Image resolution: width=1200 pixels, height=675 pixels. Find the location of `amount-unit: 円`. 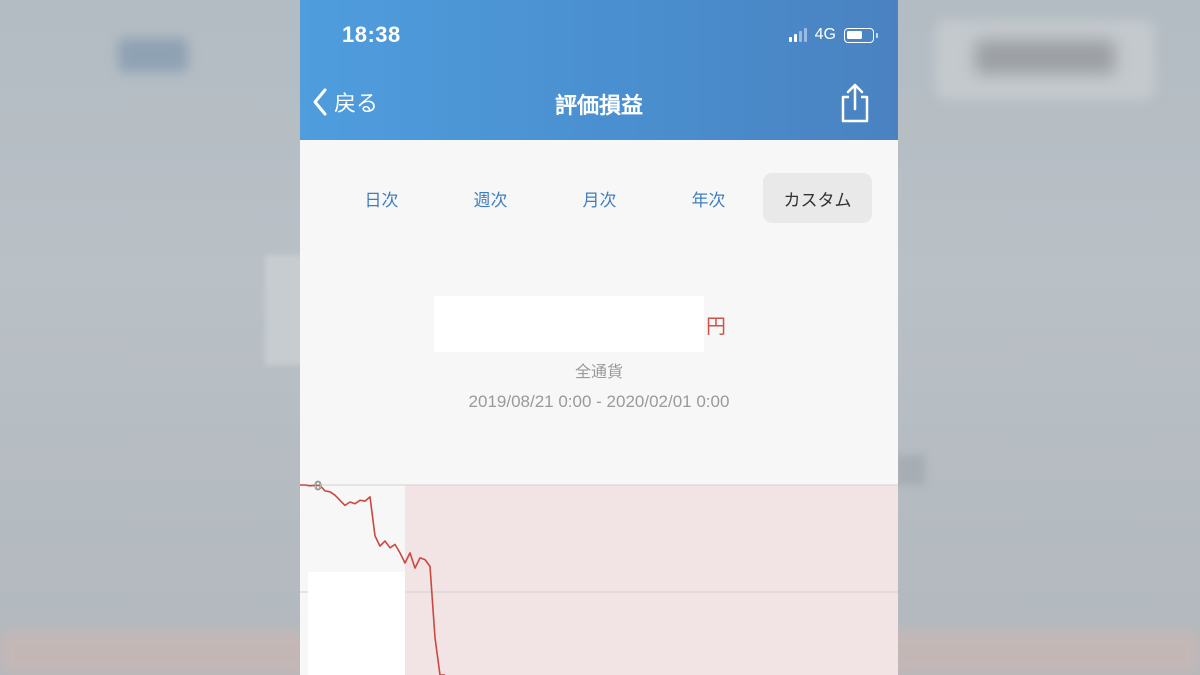

amount-unit: 円 is located at coordinates (716, 325).